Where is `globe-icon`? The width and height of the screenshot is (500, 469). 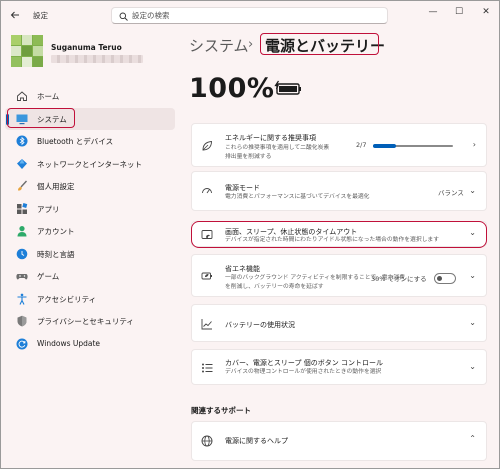
globe-icon is located at coordinates (207, 441).